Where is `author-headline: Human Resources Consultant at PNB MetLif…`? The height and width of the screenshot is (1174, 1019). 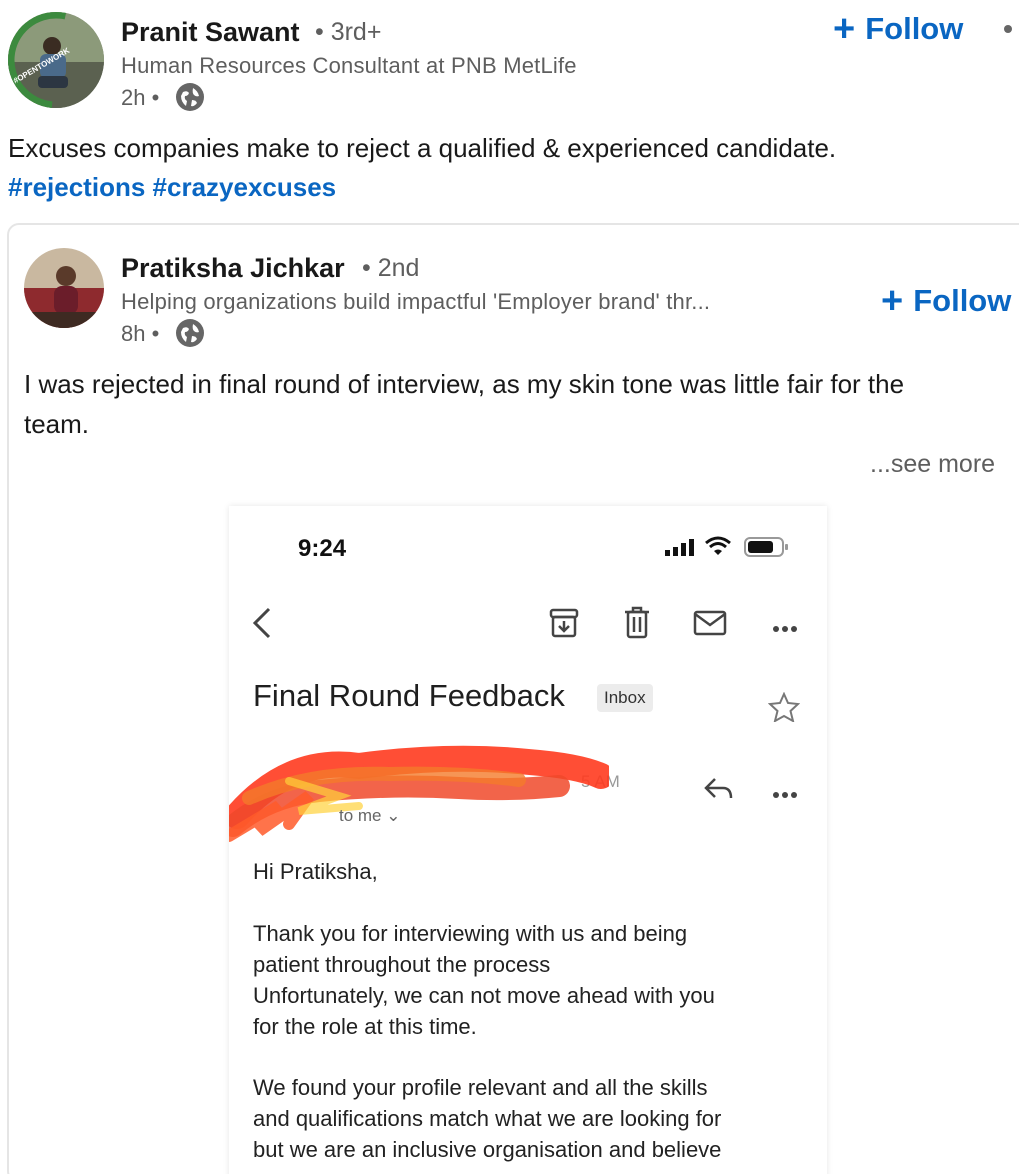
author-headline: Human Resources Consultant at PNB MetLif… is located at coordinates (349, 65).